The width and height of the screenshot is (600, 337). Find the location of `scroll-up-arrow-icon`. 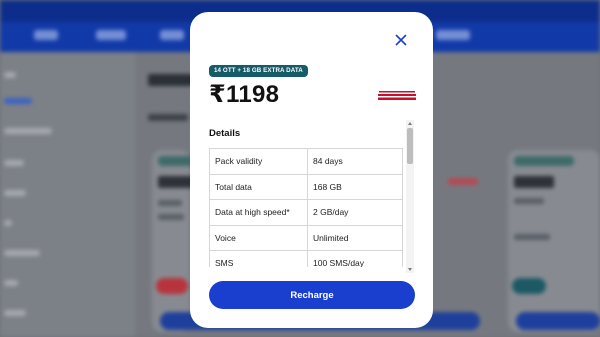

scroll-up-arrow-icon is located at coordinates (410, 123).